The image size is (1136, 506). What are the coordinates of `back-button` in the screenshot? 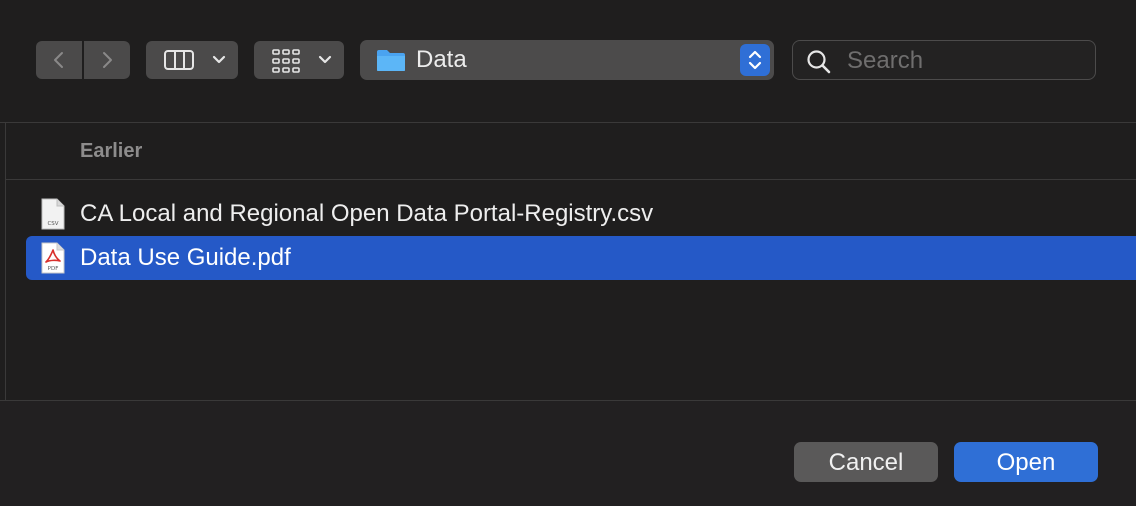 It's located at (59, 60).